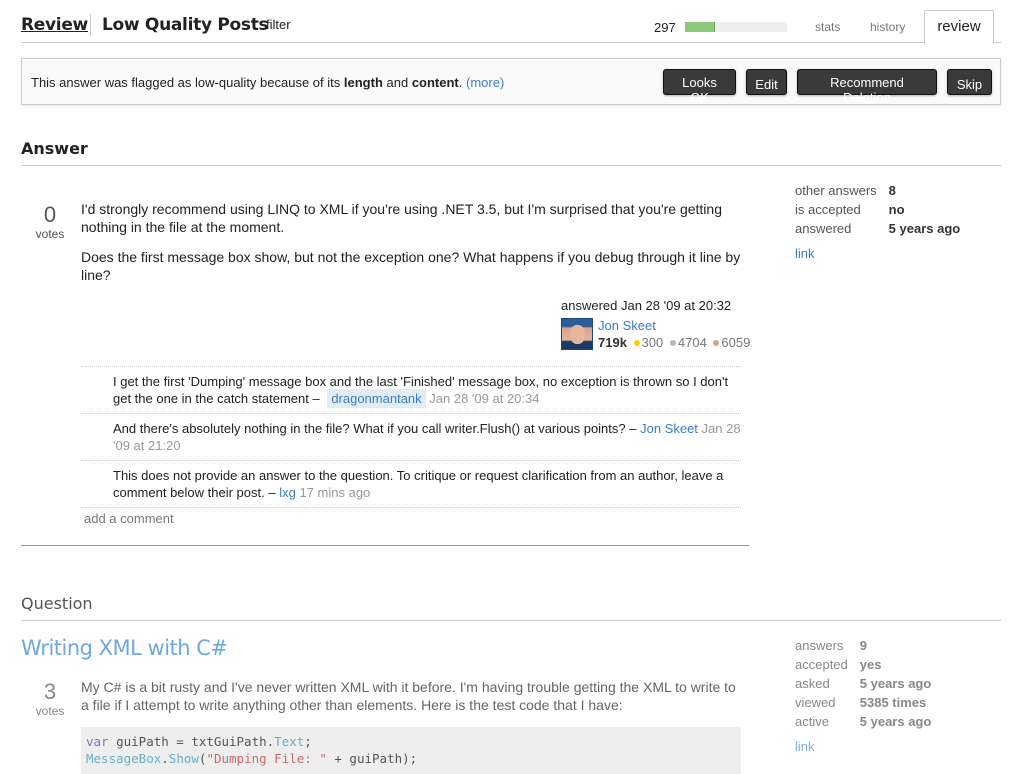  Describe the element at coordinates (959, 27) in the screenshot. I see `tab-review: review` at that location.